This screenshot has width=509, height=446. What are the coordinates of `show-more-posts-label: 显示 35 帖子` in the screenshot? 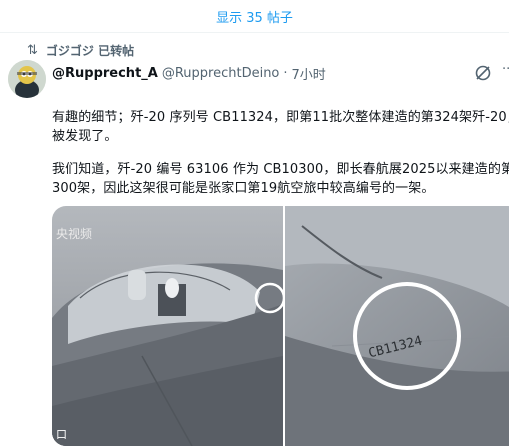 It's located at (254, 18).